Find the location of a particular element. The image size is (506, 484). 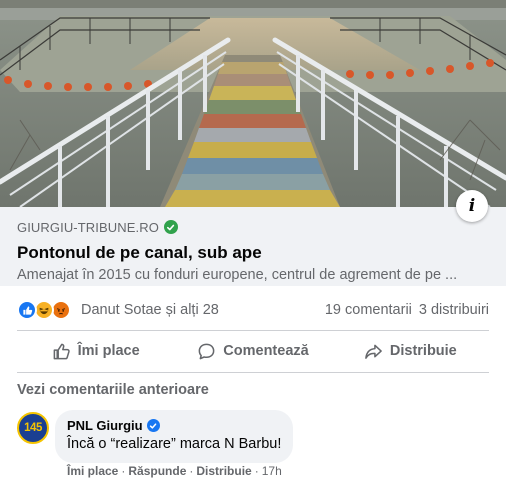

comments-count: 19 comentarii is located at coordinates (368, 310).